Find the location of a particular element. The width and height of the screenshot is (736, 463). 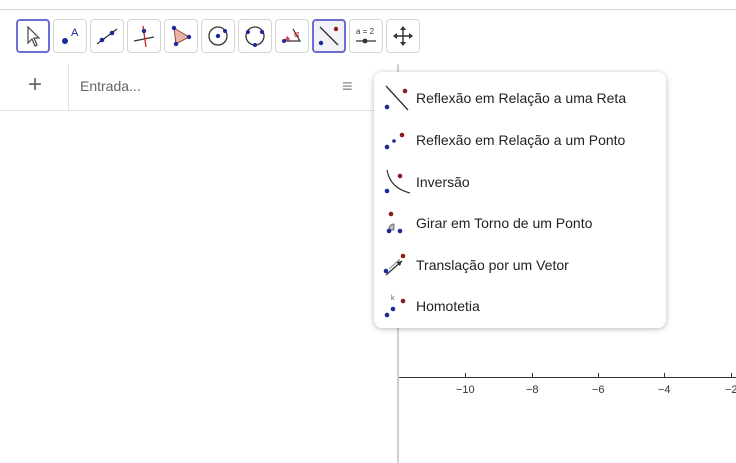

perpendicular-line-tool-button is located at coordinates (144, 36).